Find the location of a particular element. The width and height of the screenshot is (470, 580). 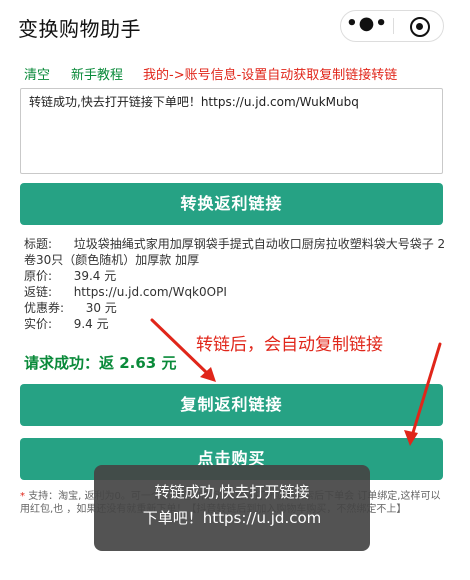

price-label: 原价: is located at coordinates (38, 276).